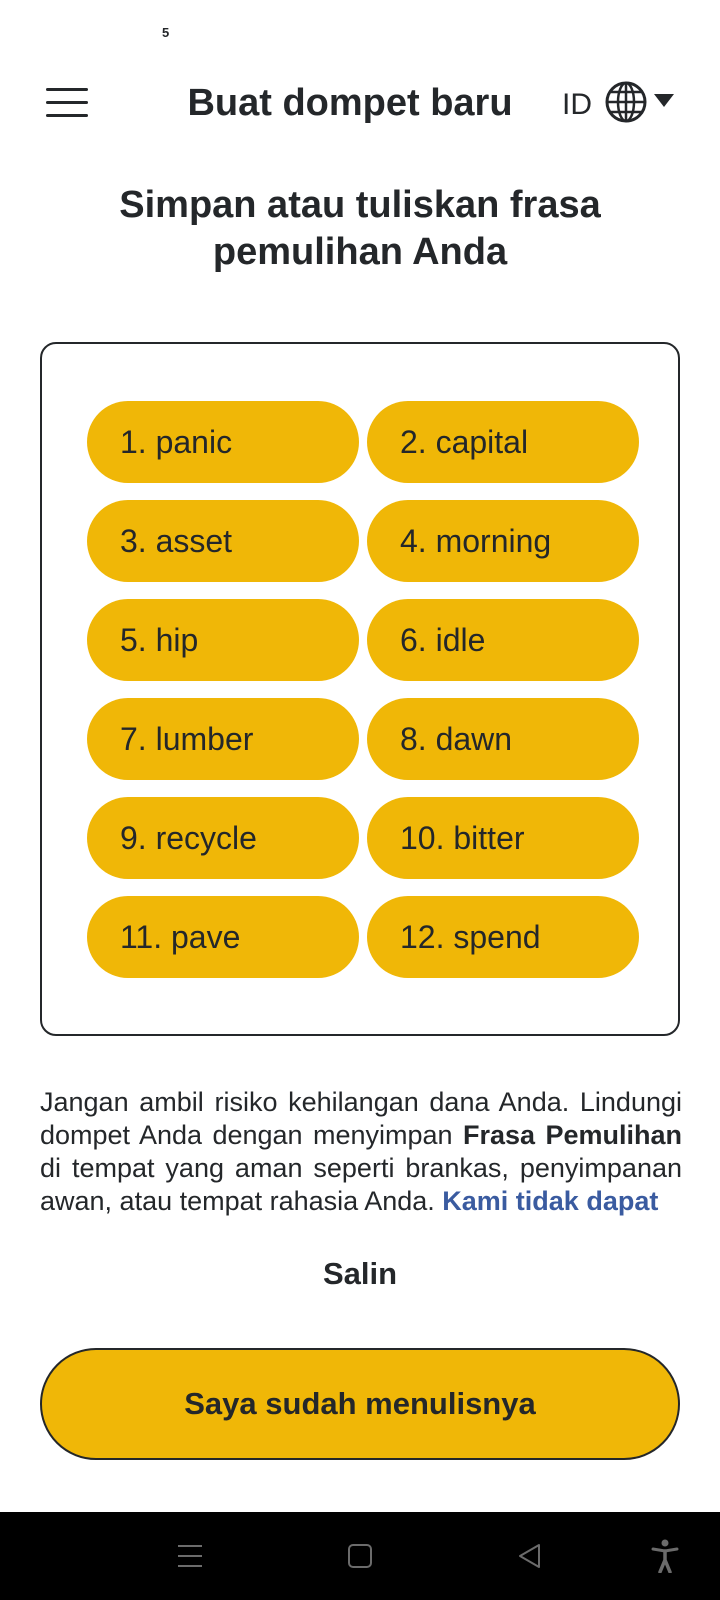 The width and height of the screenshot is (720, 1600). I want to click on info-bold-text: Frasa Pemulihan, so click(572, 1135).